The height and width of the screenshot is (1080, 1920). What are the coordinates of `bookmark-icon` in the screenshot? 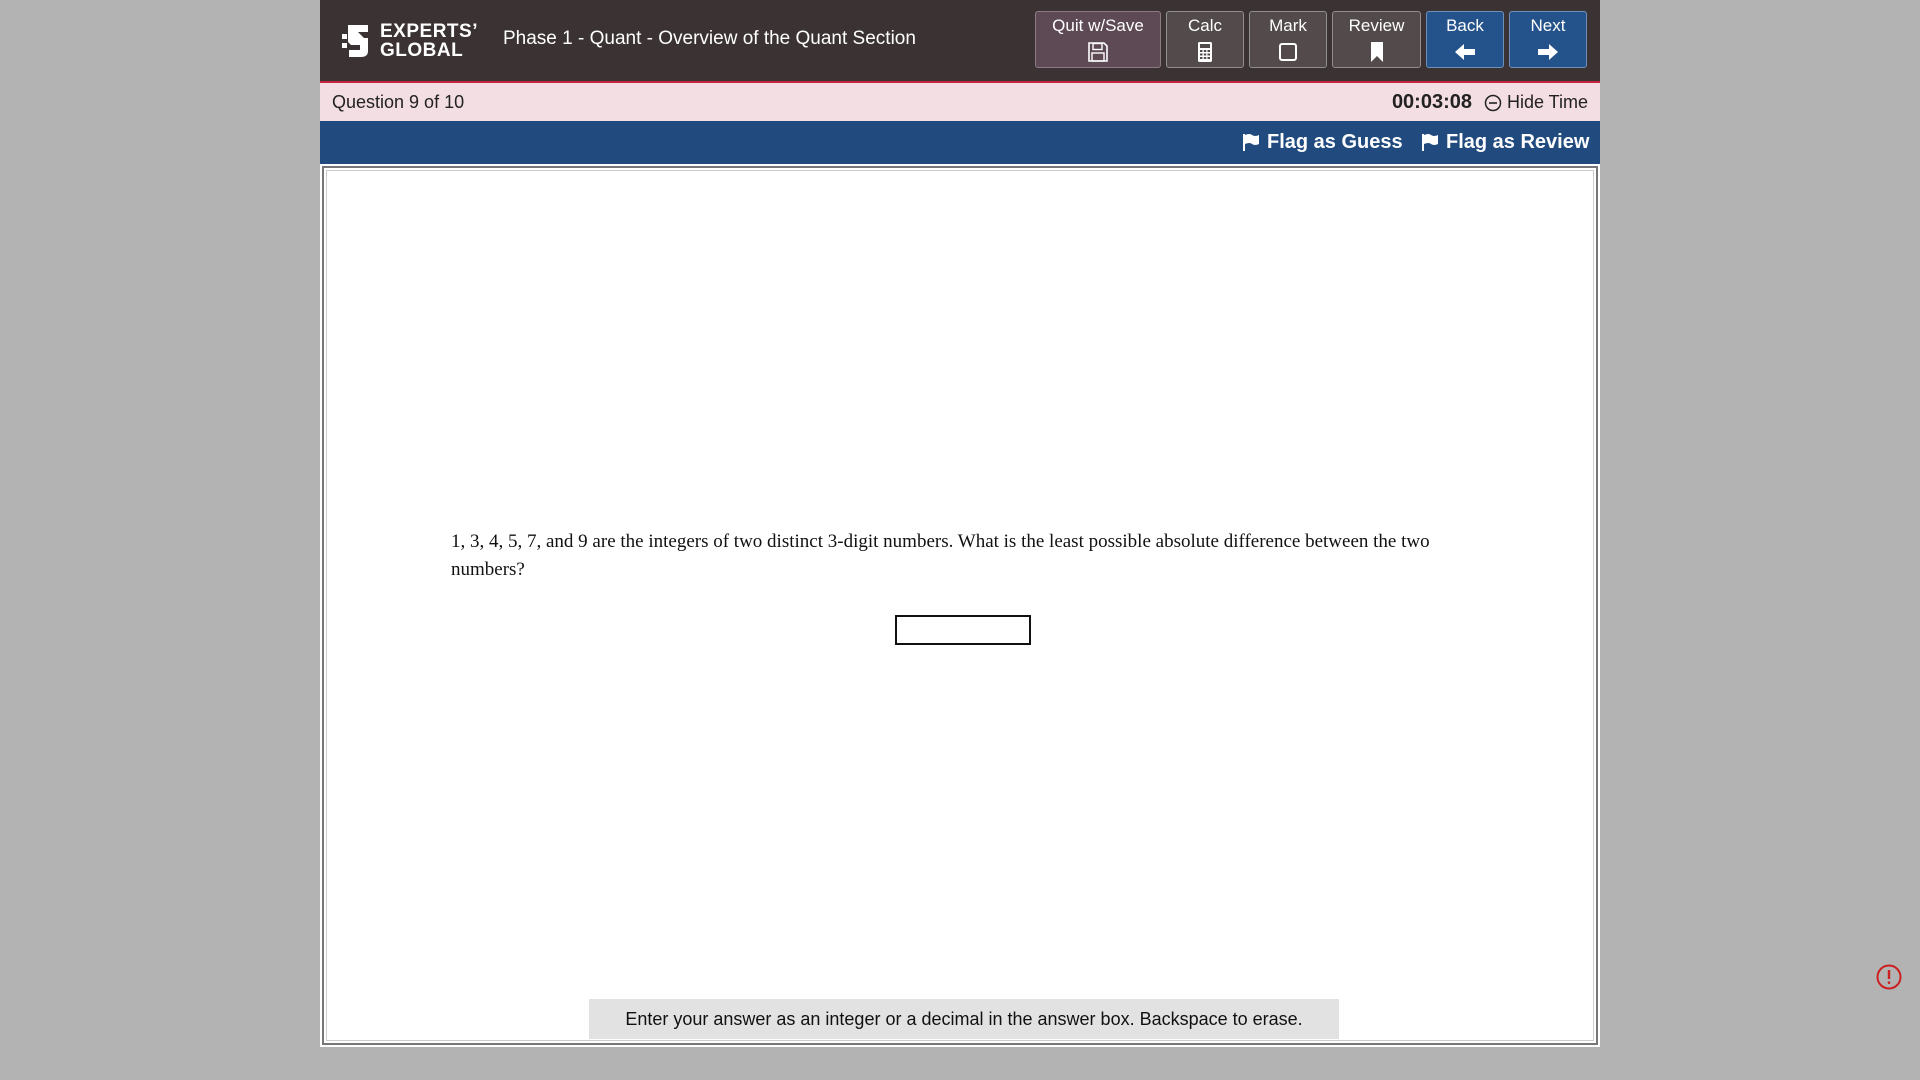 It's located at (1376, 52).